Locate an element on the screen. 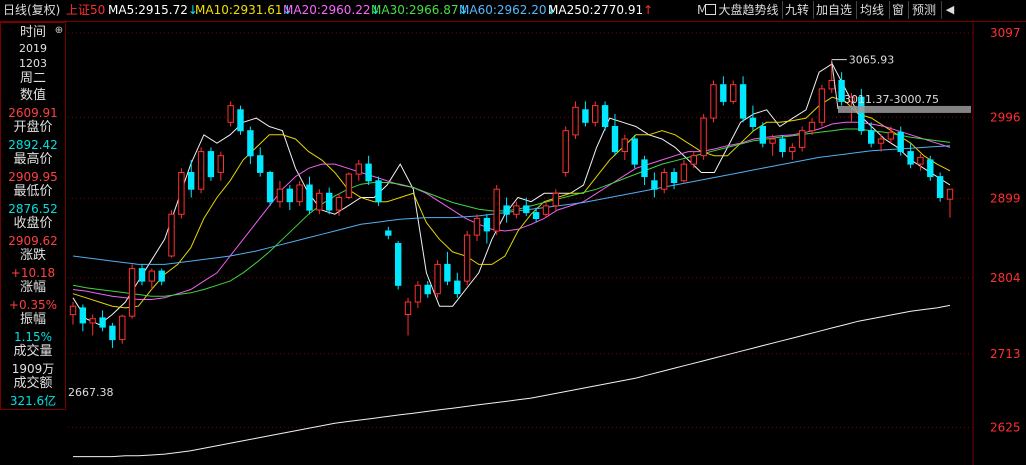 The image size is (1026, 465). ma-legend-value: 2915.72 is located at coordinates (163, 10).